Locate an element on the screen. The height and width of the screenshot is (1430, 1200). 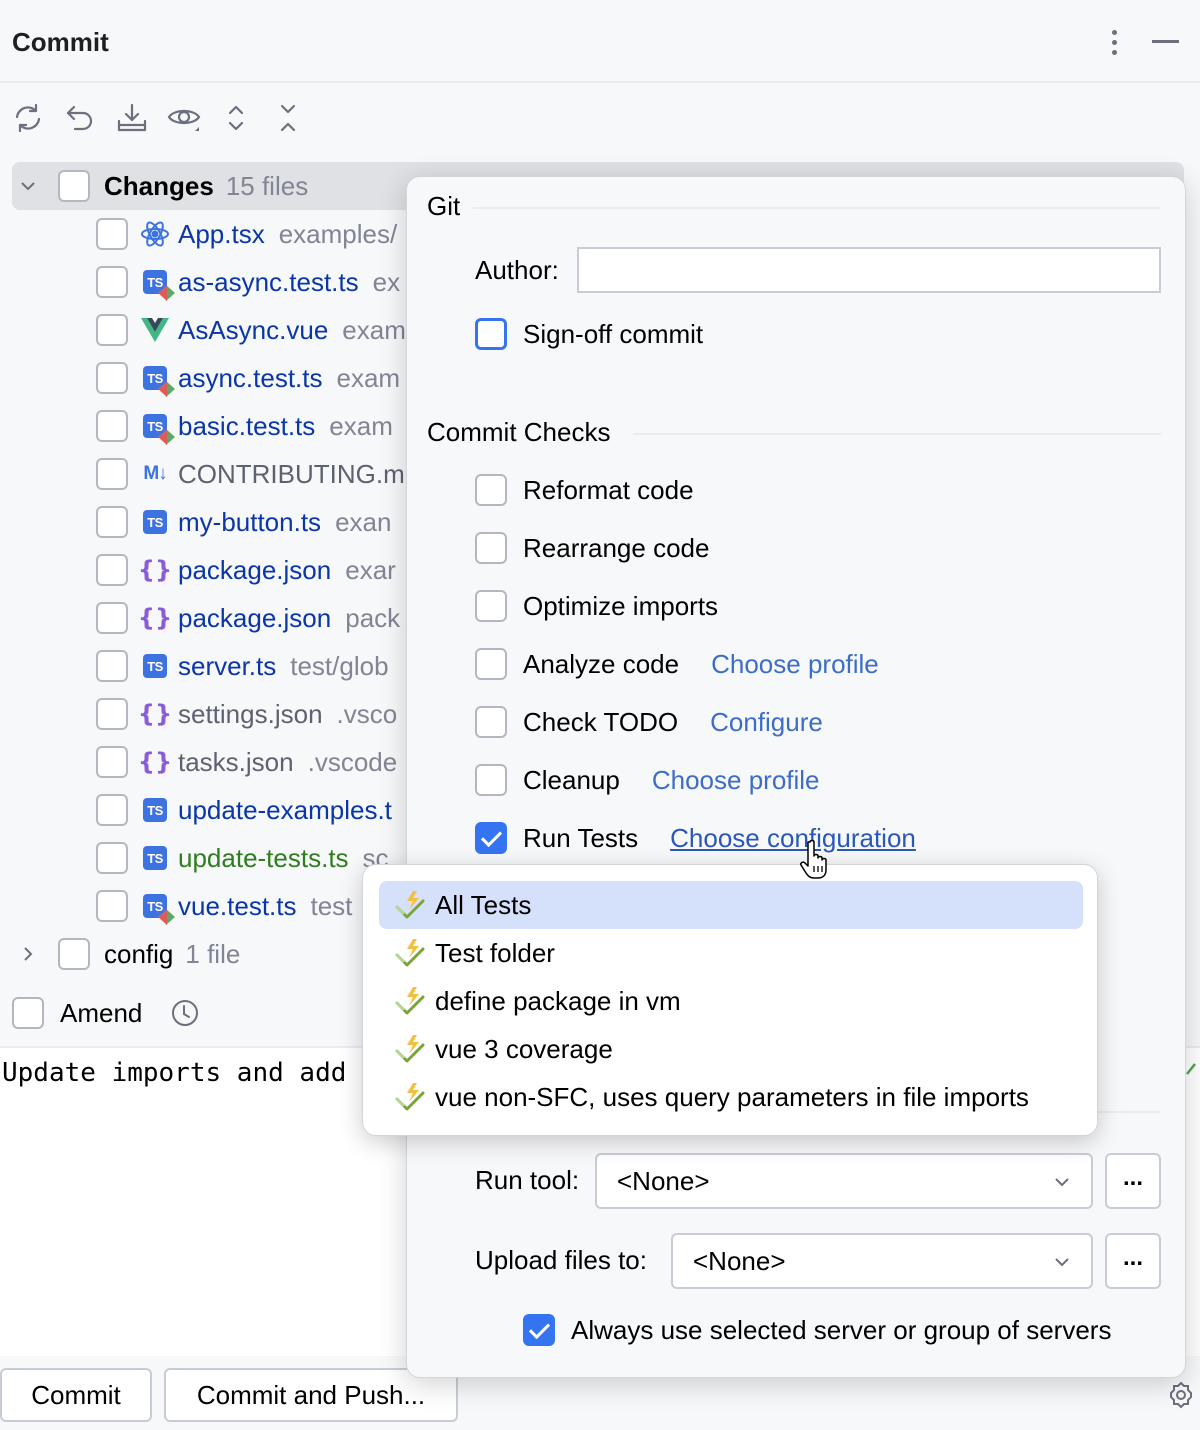
commit-check-row: Run Tests Choose configuration is located at coordinates (695, 838).